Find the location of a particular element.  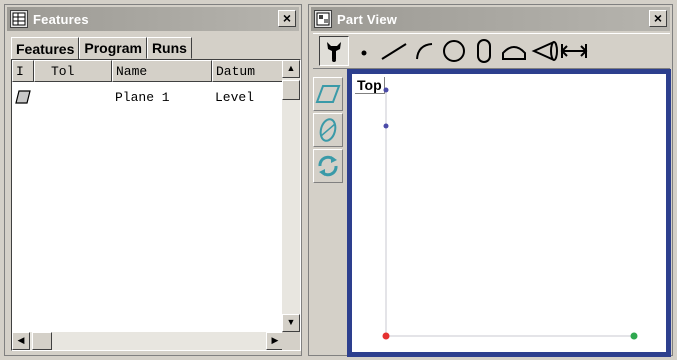

tilt-view-icon is located at coordinates (328, 130).